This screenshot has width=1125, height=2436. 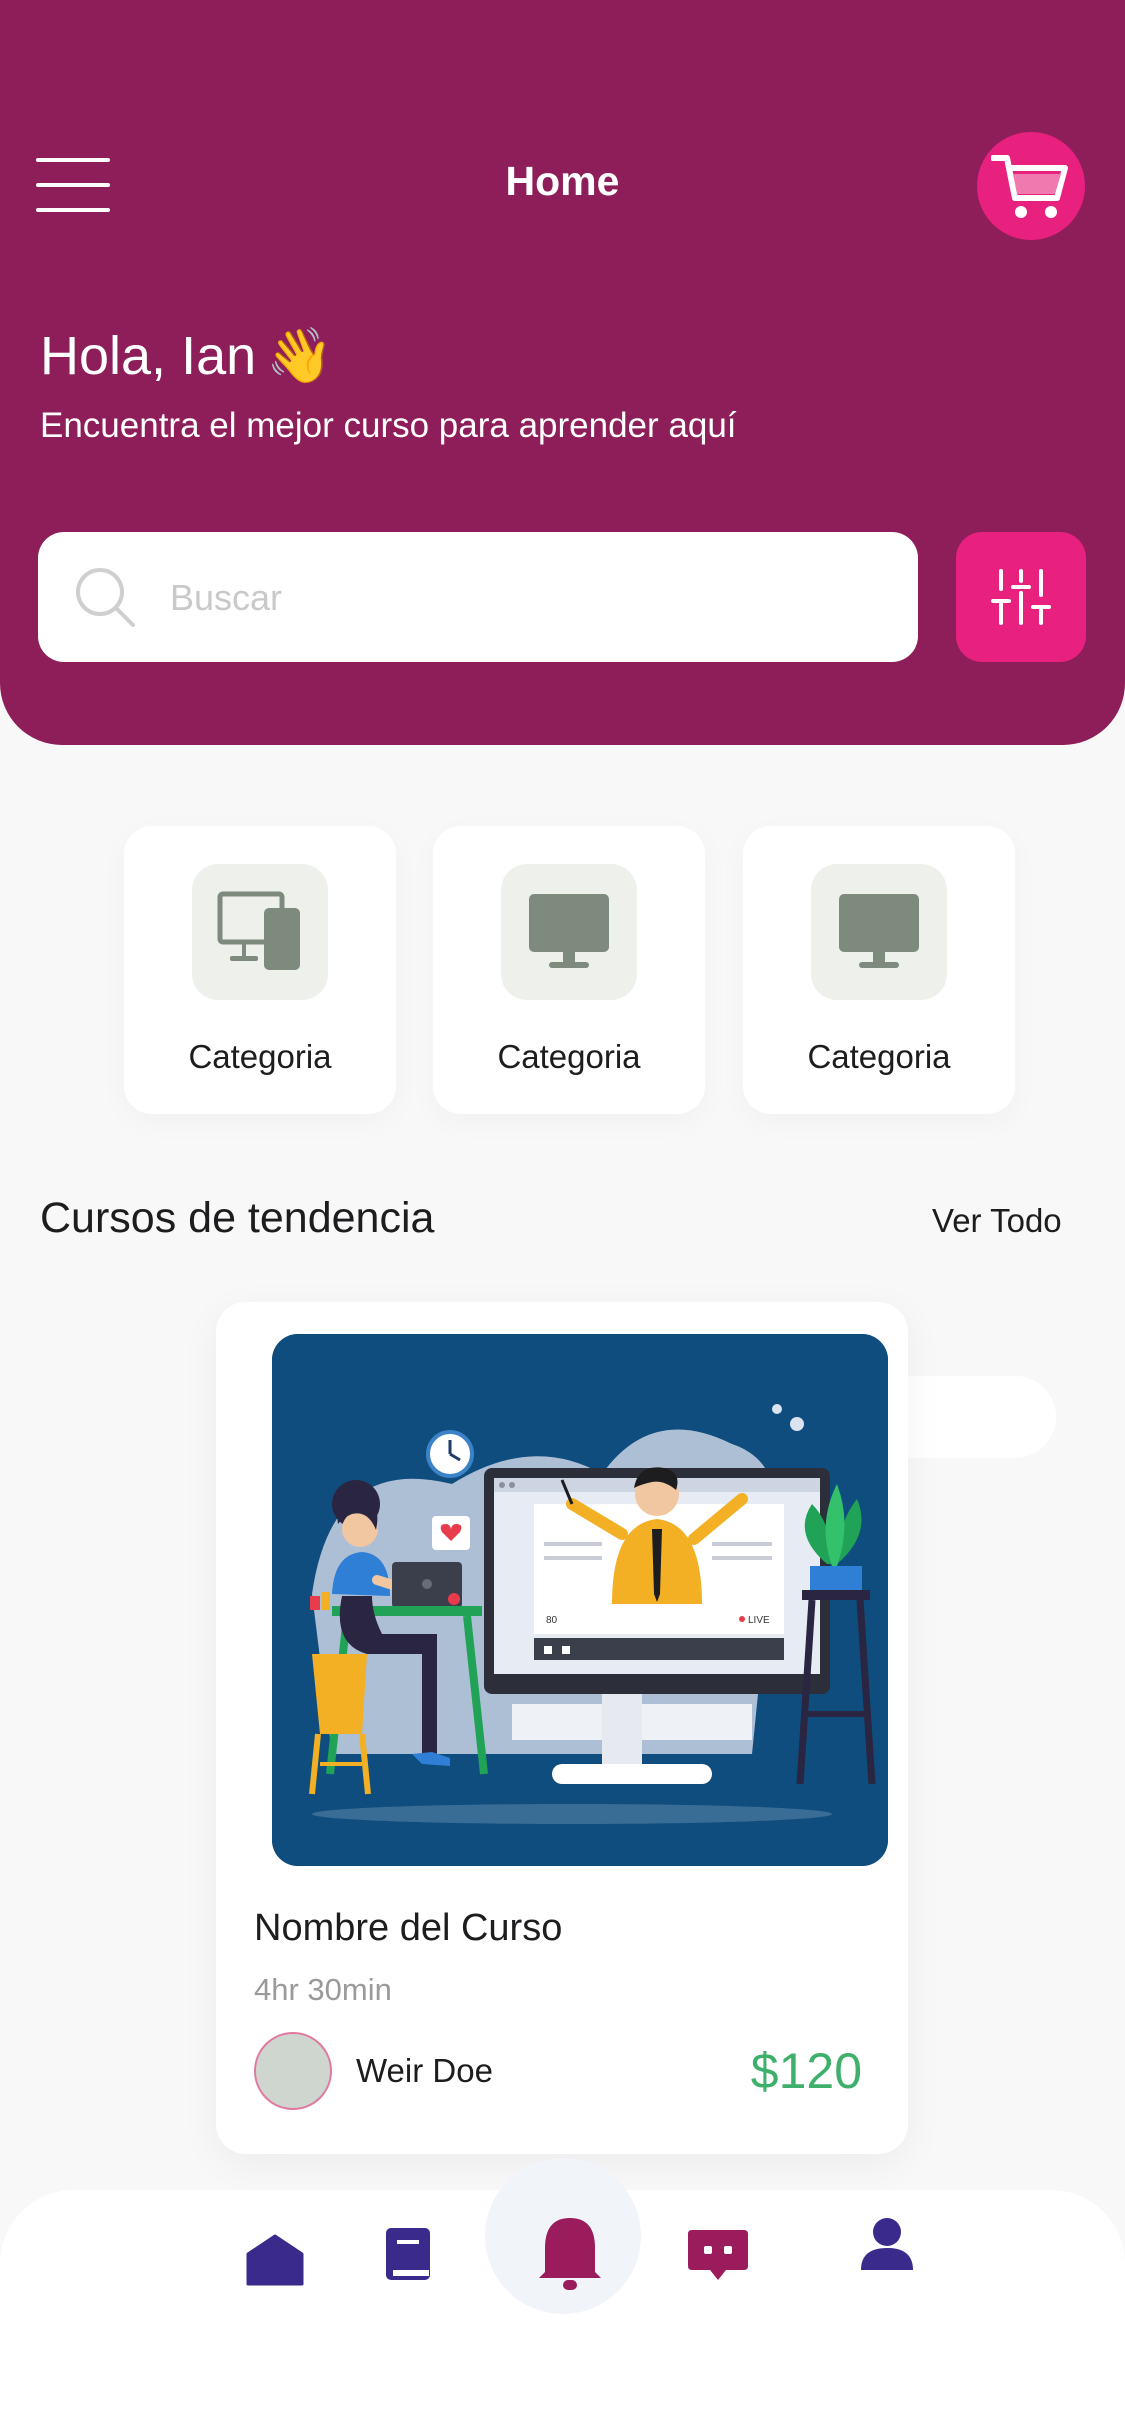 I want to click on nav-courses, so click(x=408, y=2257).